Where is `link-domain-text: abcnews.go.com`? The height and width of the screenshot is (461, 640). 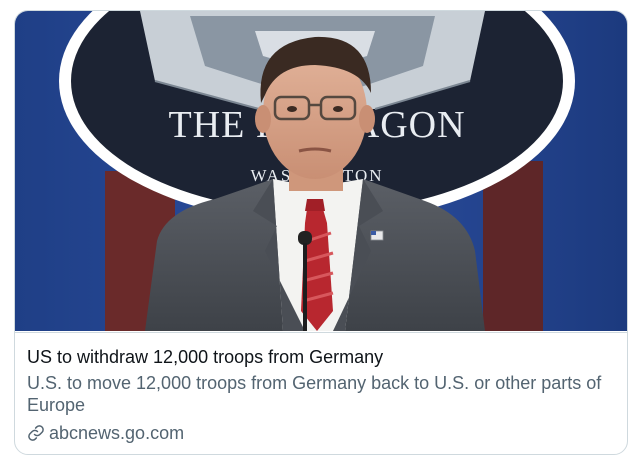
link-domain-text: abcnews.go.com is located at coordinates (117, 433).